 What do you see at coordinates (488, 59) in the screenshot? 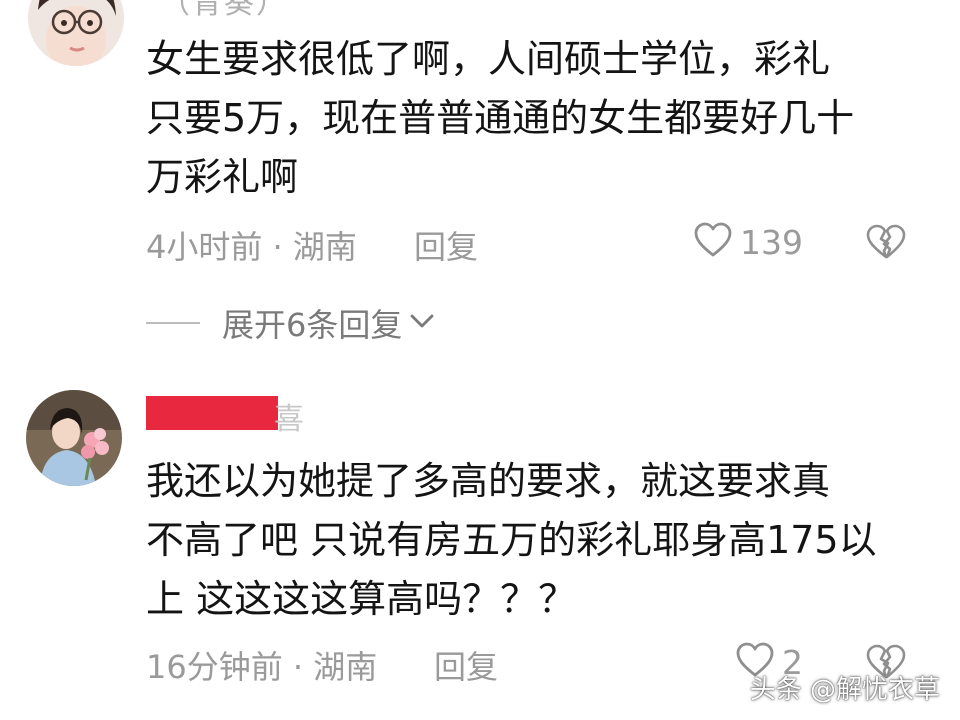
I see `comment-line: 女生要求很低了啊，人间硕士学位，彩礼` at bounding box center [488, 59].